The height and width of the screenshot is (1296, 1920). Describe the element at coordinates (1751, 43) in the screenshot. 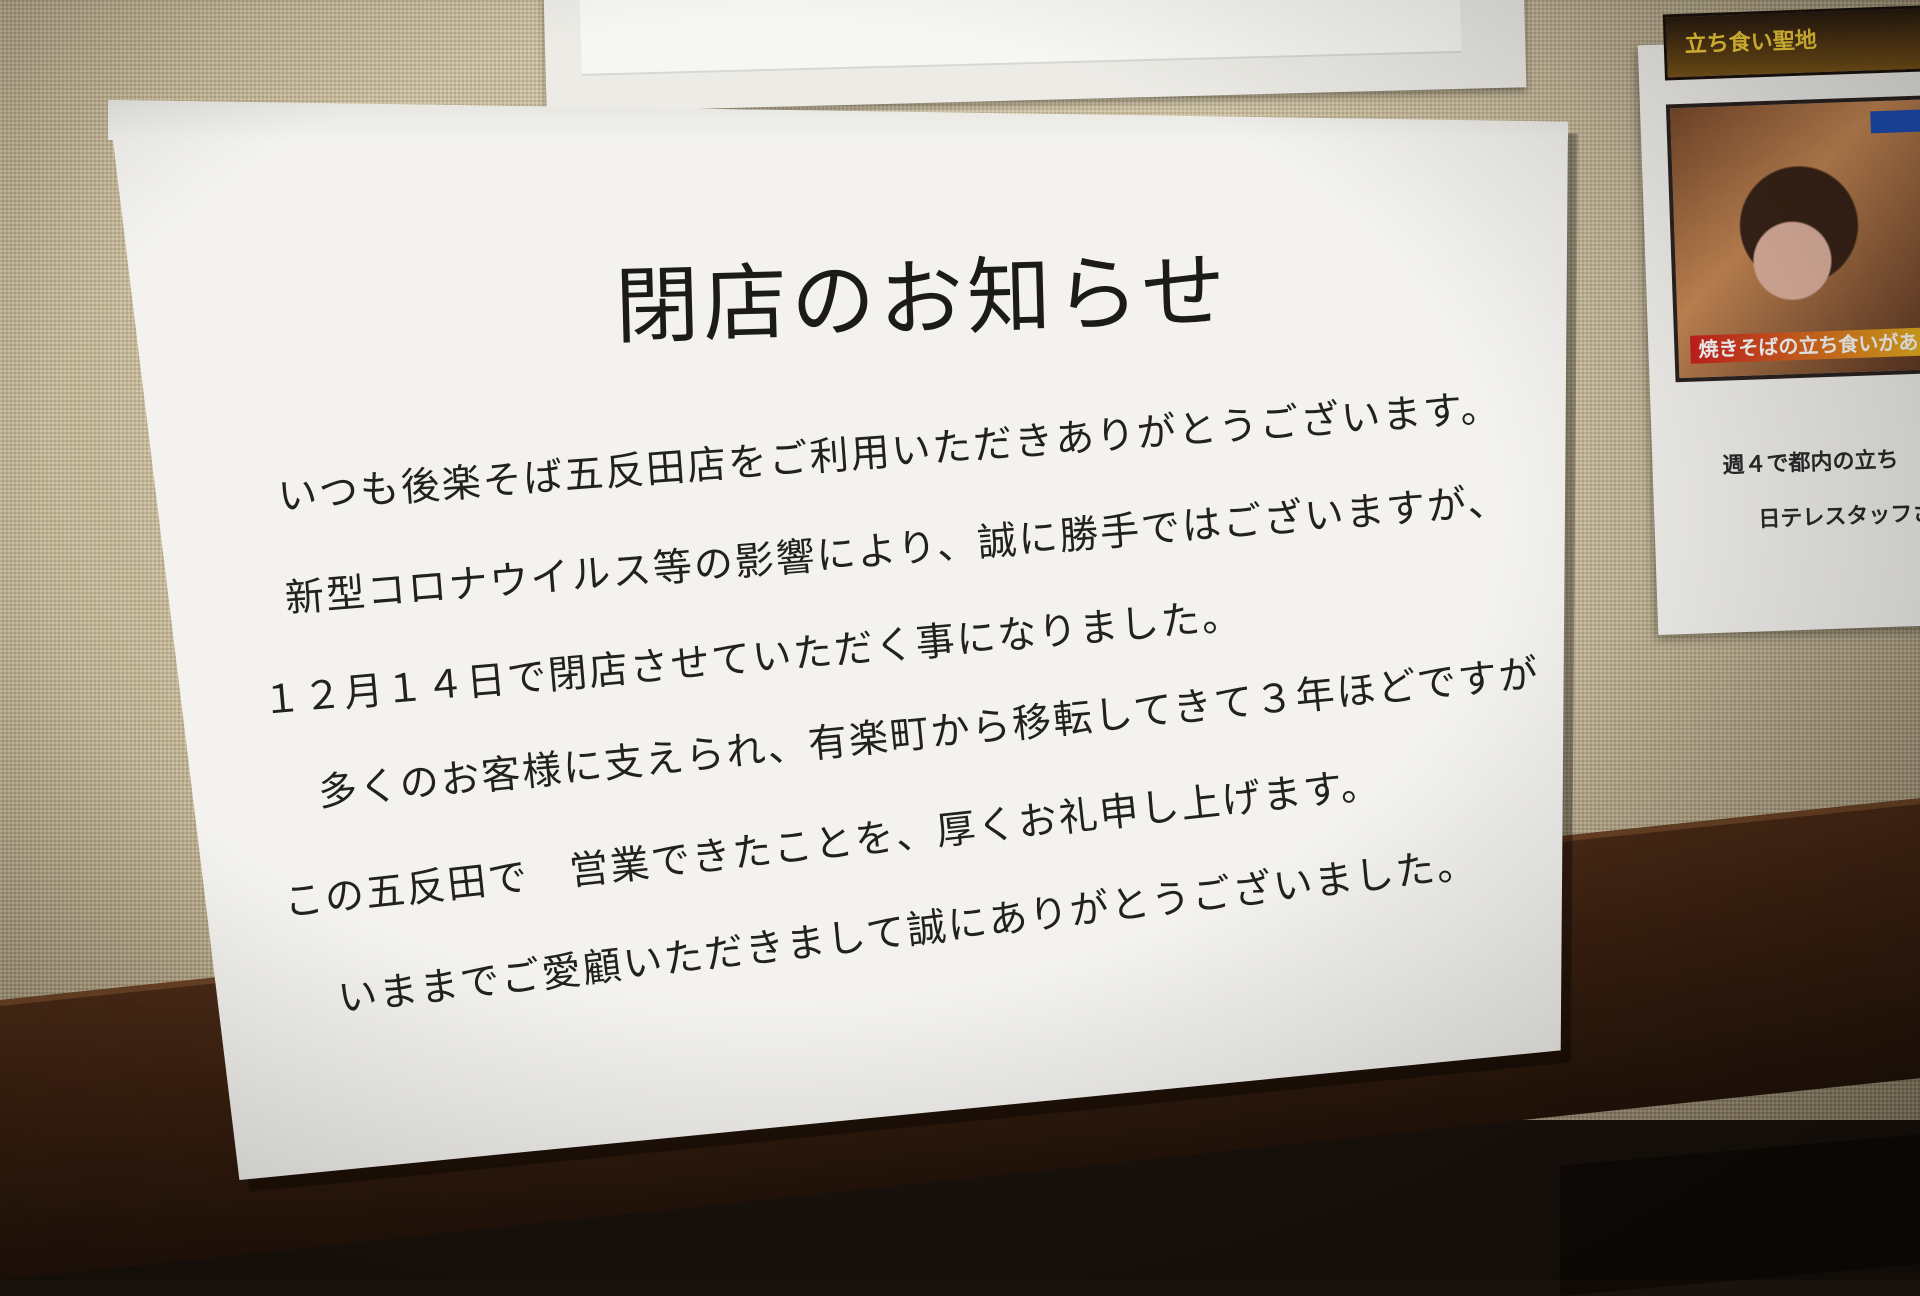

I see `poster-banner-text: 立ち食い聖地` at that location.